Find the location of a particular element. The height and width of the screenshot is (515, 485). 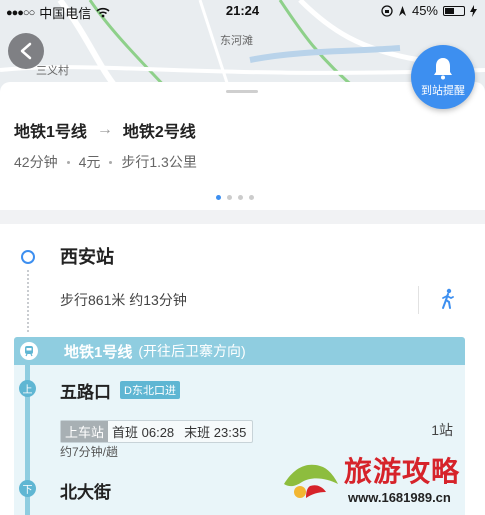

board-station-name: 五路口 is located at coordinates (85, 392).